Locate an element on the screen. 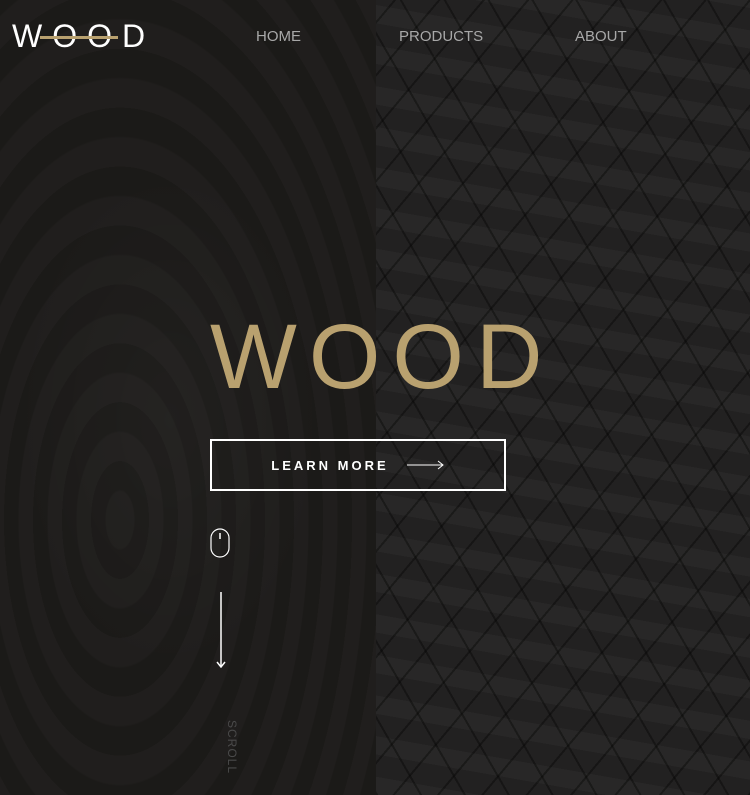 The image size is (750, 795). learn-more-button: LEARN MORE is located at coordinates (358, 465).